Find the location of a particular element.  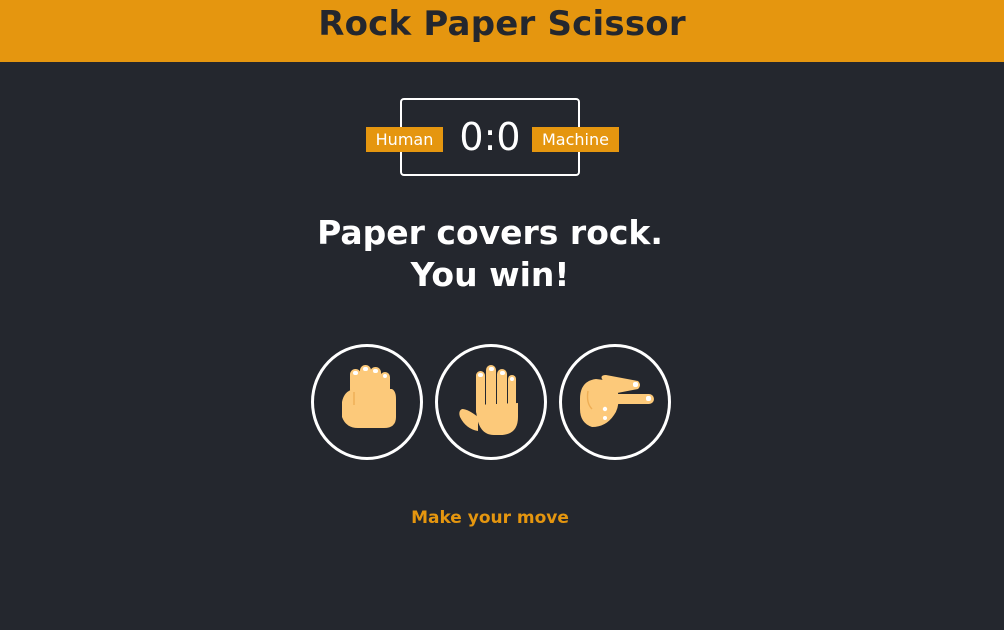

choice-scissors-button is located at coordinates (615, 402).